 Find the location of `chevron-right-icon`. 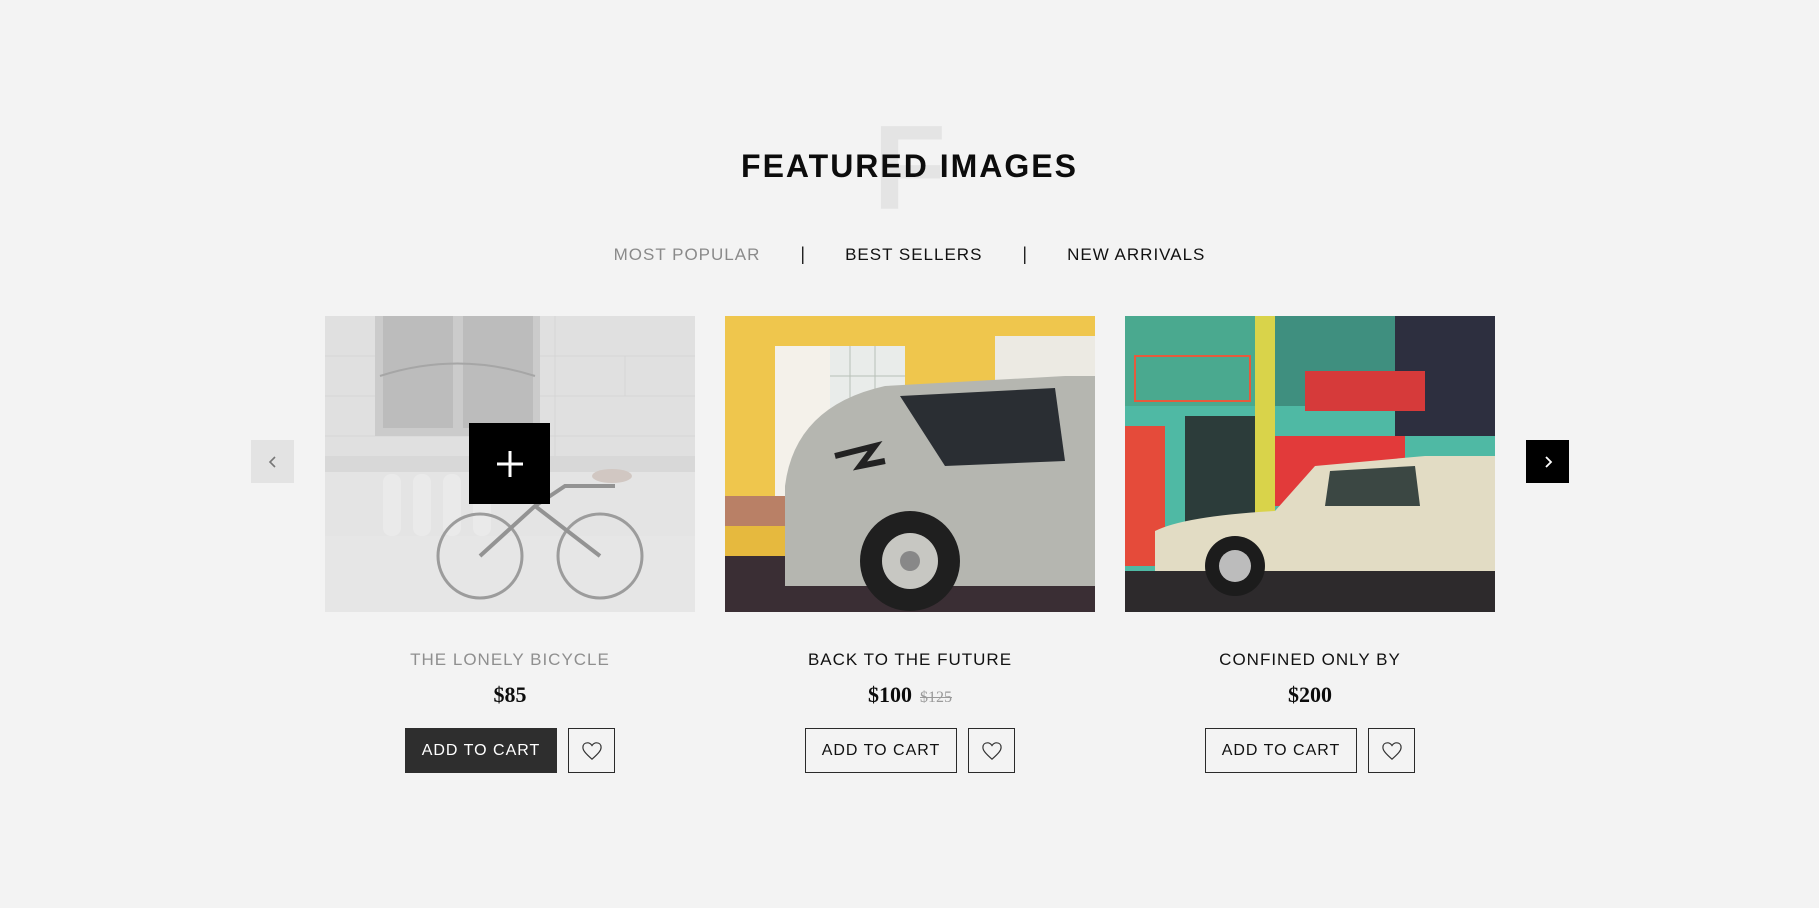

chevron-right-icon is located at coordinates (1548, 461).